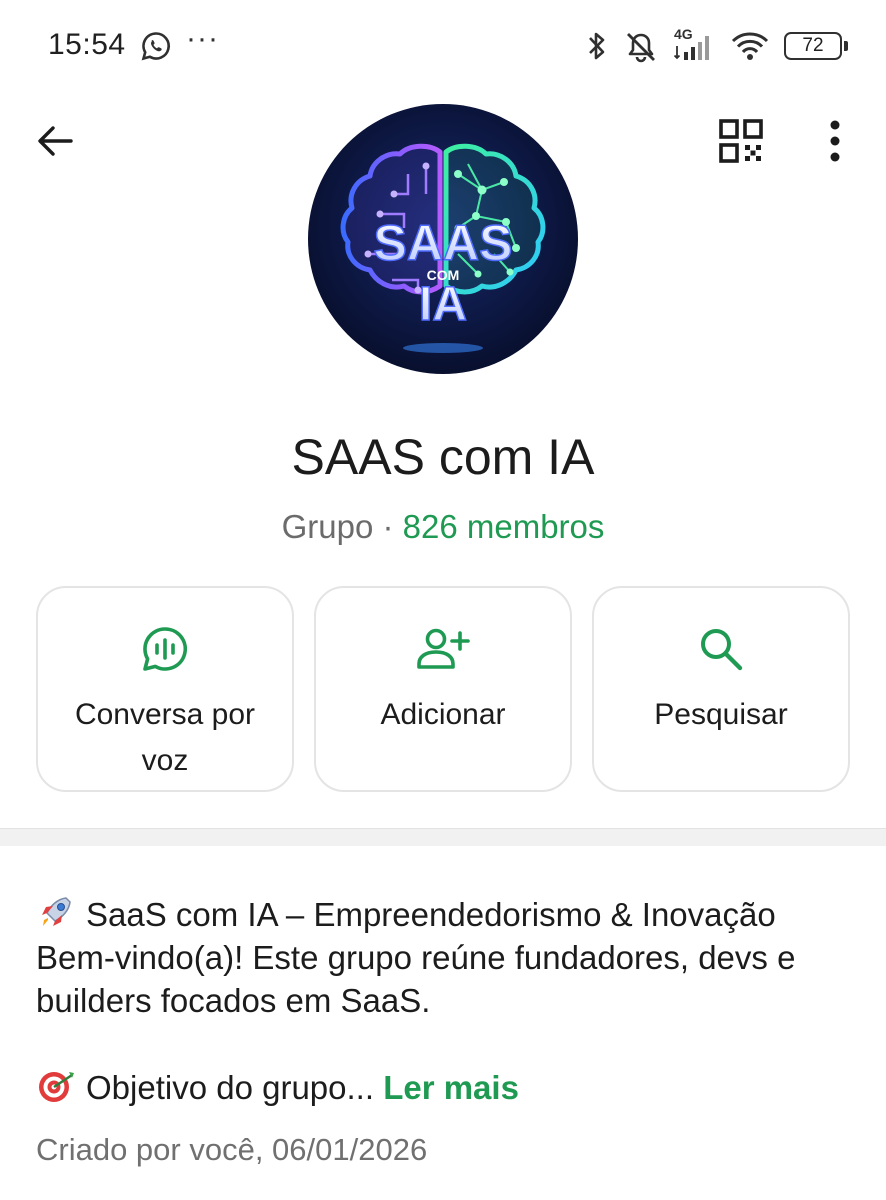 The height and width of the screenshot is (1200, 886). I want to click on logo-text-ia: IA, so click(443, 304).